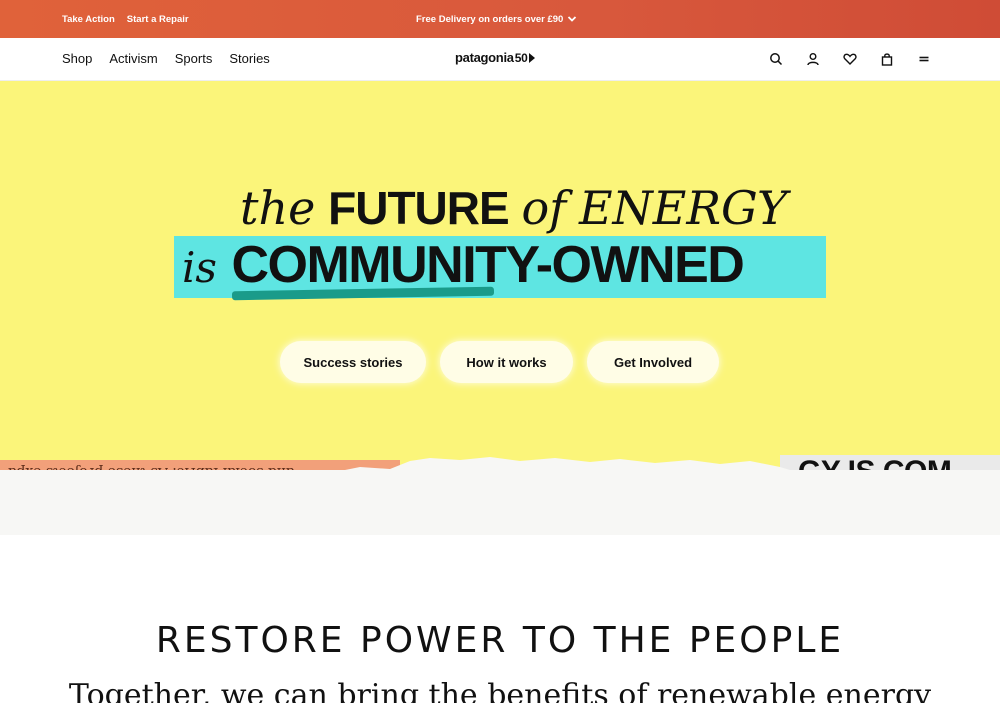  I want to click on headline-word-the: the, so click(278, 208).